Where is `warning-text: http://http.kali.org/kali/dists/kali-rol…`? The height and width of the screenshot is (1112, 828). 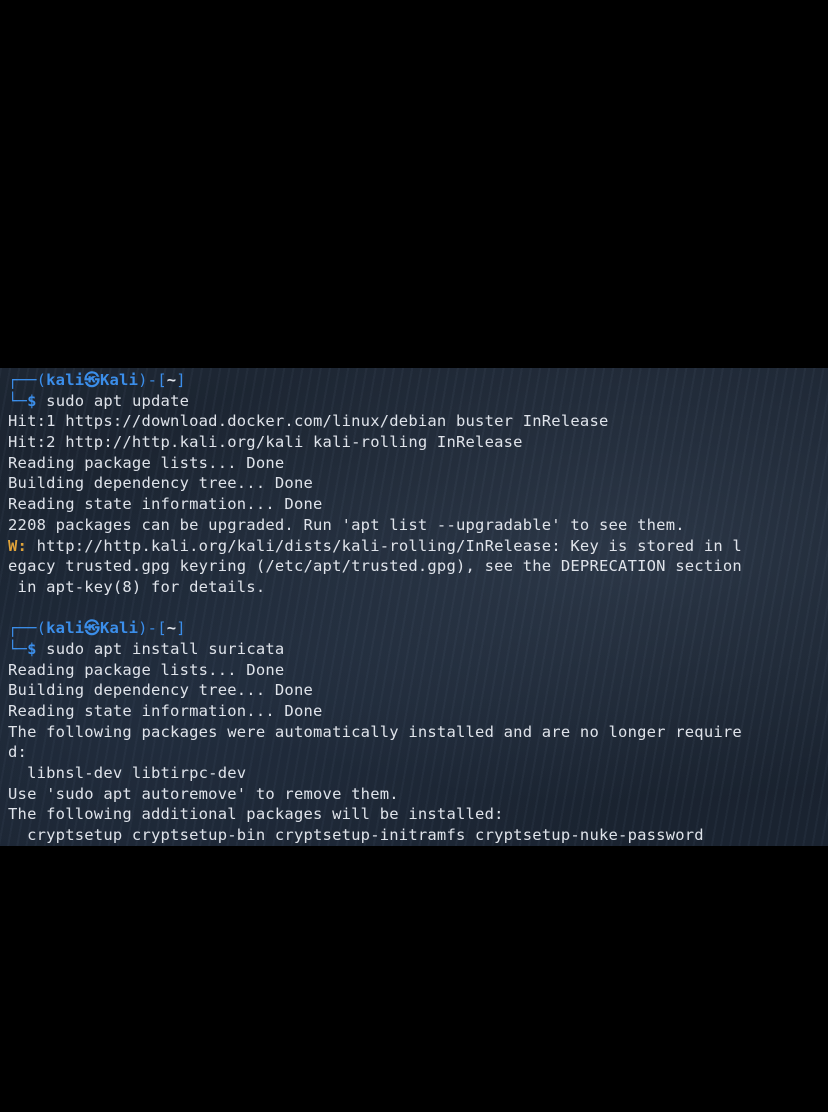 warning-text: http://http.kali.org/kali/dists/kali-rol… is located at coordinates (384, 545).